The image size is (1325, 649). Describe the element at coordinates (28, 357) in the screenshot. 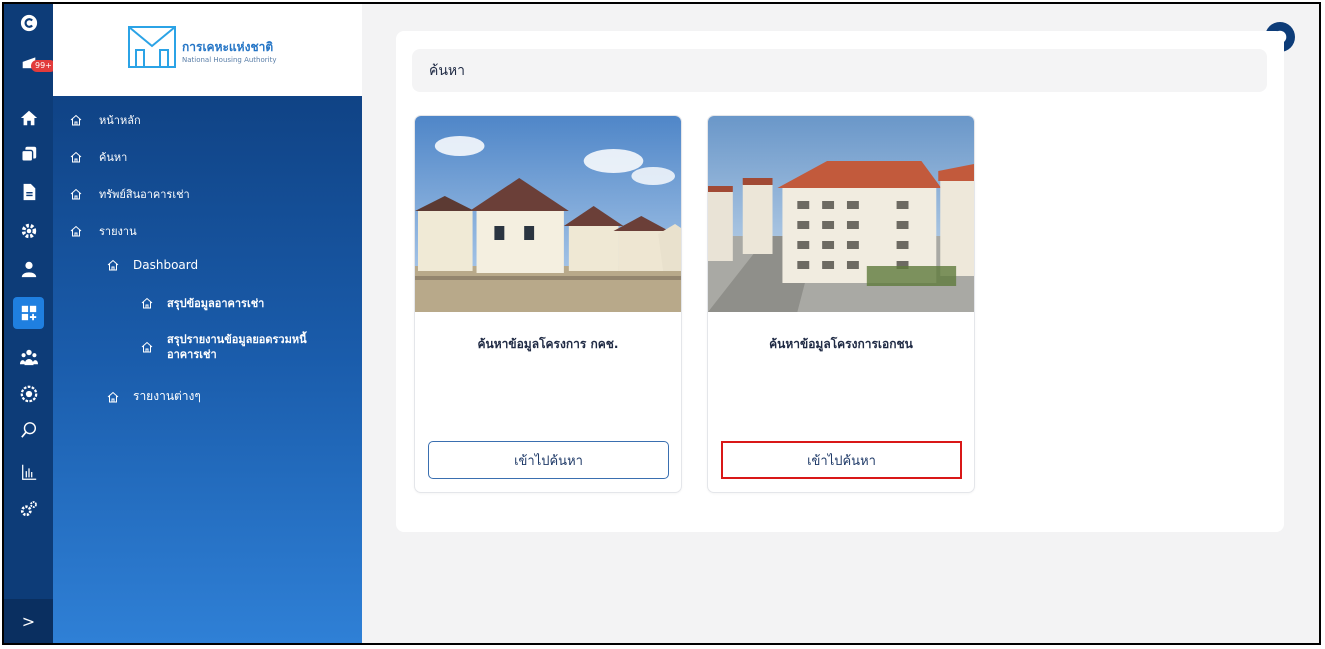

I see `group-icon` at that location.